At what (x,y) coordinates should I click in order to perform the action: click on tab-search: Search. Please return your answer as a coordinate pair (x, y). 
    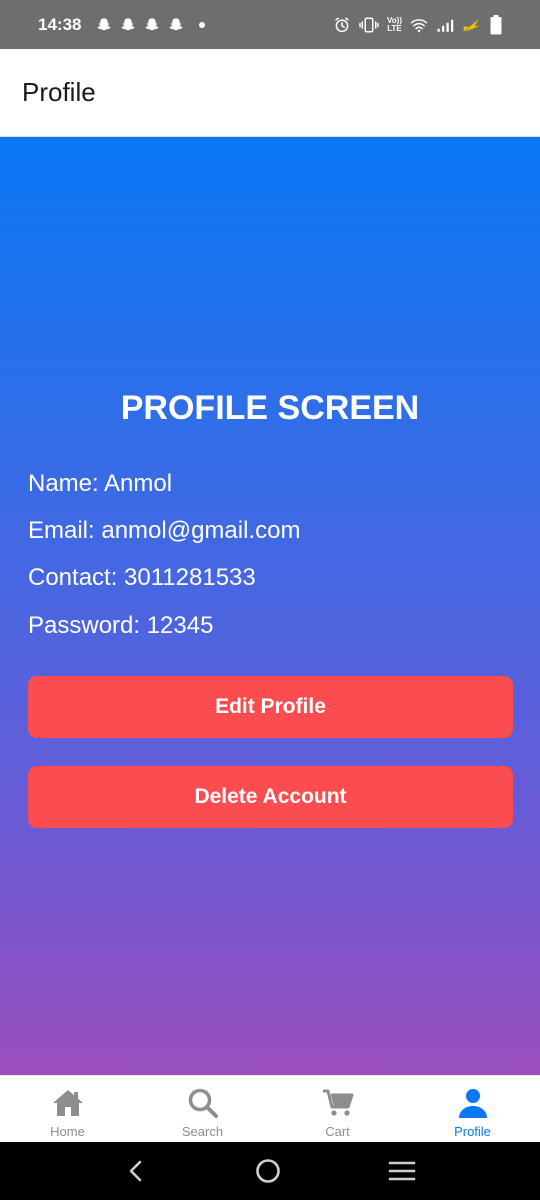
    Looking at the image, I should click on (202, 1109).